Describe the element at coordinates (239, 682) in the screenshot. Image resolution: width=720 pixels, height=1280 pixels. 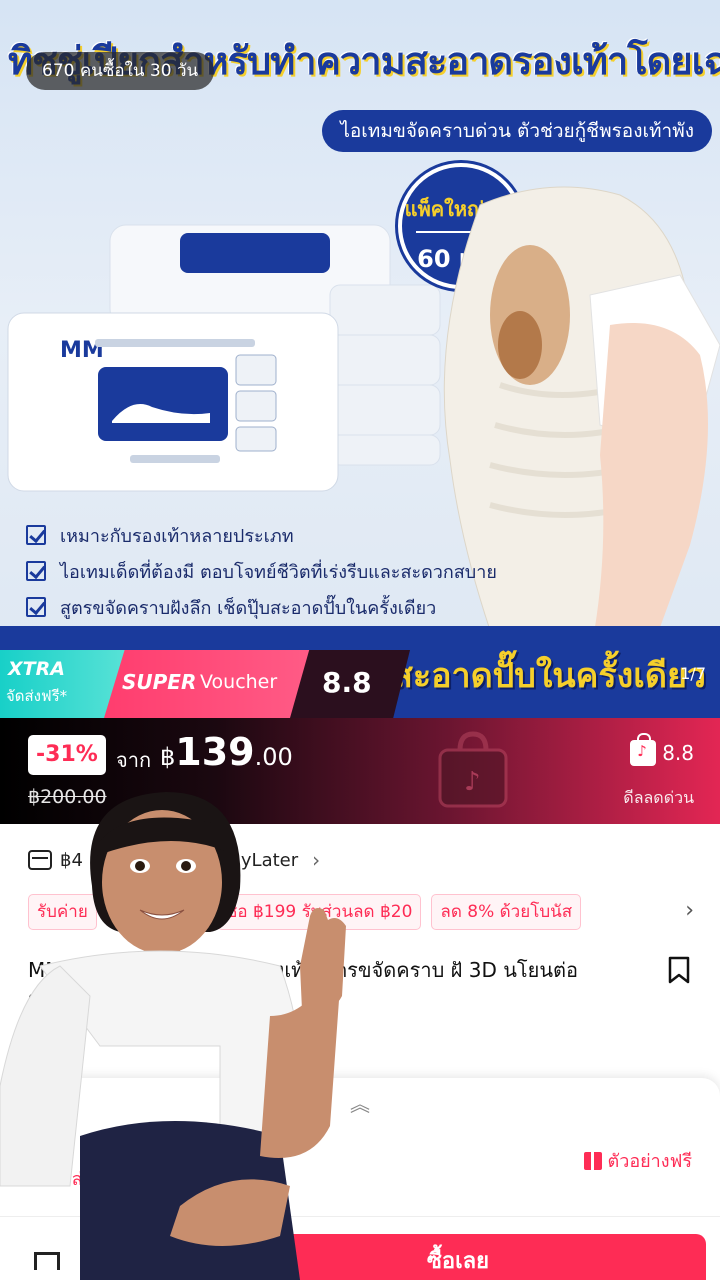
I see `voucher-label: Voucher` at that location.